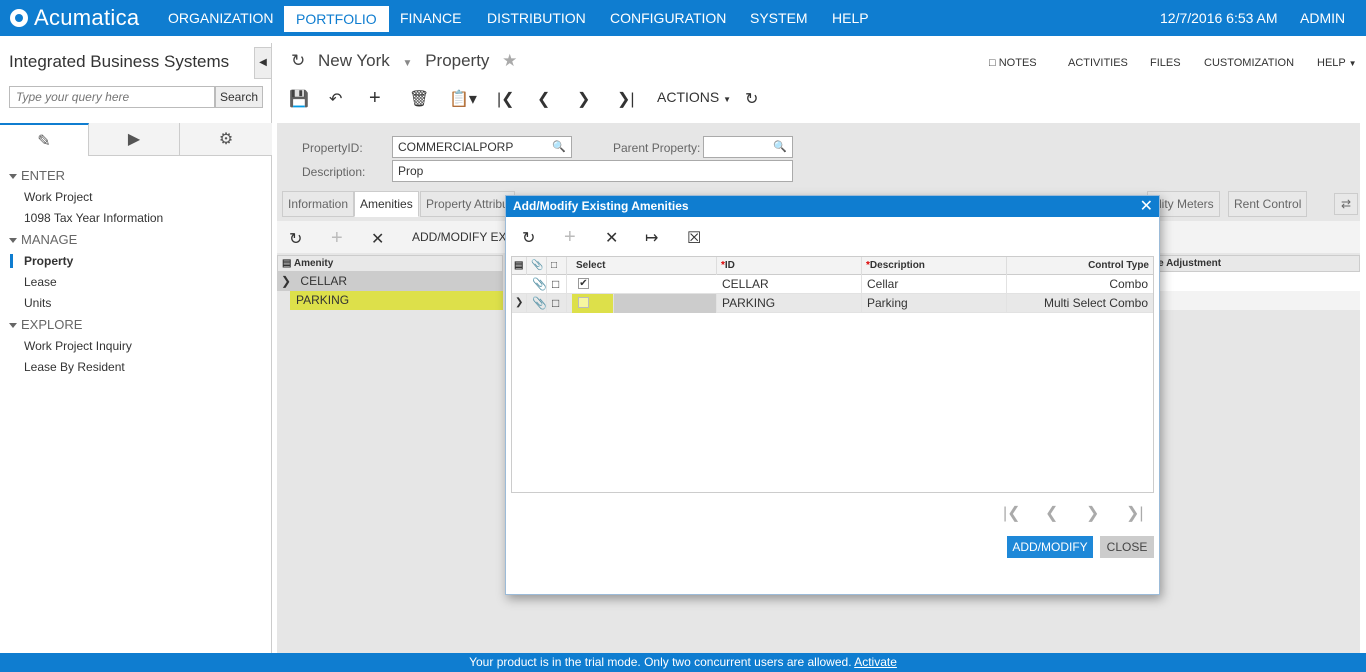 This screenshot has width=1366, height=672. I want to click on sidebar-item-lease: Lease, so click(40, 282).